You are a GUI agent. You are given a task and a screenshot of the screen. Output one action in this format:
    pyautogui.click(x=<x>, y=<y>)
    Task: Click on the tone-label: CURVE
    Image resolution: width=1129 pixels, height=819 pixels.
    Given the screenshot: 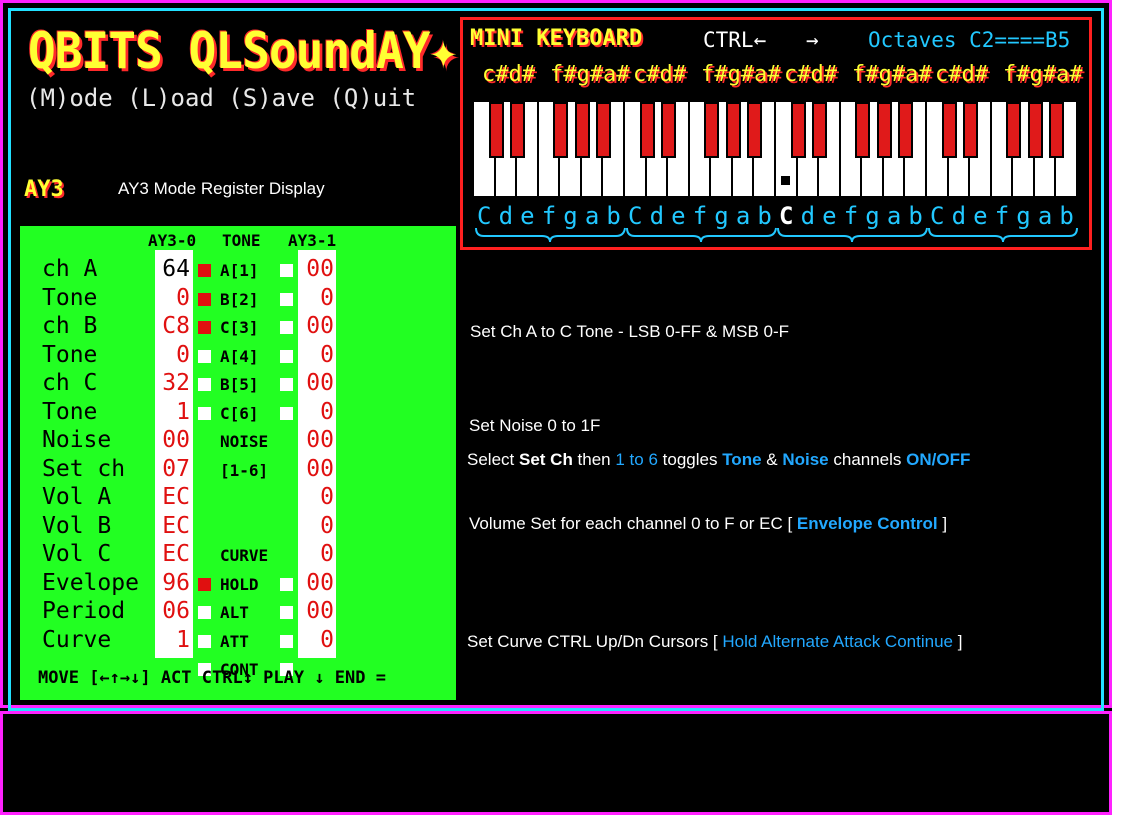 What is the action you would take?
    pyautogui.click(x=244, y=555)
    